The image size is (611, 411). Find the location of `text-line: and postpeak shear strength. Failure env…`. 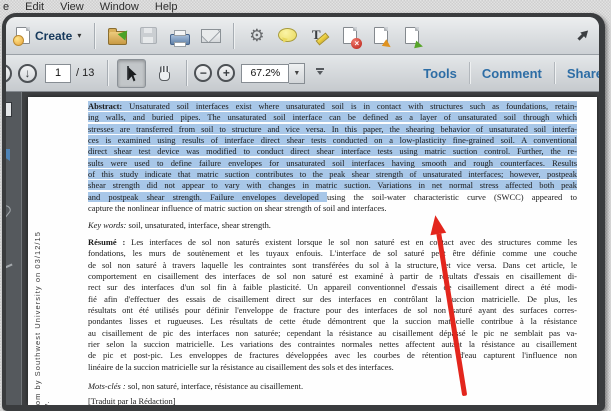

text-line: and postpeak shear strength. Failure env… is located at coordinates (332, 197).